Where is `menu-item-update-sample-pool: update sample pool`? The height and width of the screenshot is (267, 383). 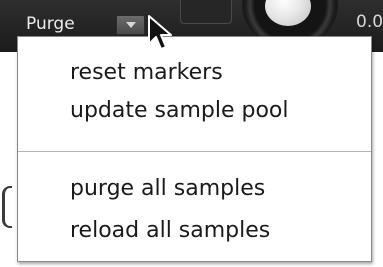 menu-item-update-sample-pool: update sample pool is located at coordinates (179, 111).